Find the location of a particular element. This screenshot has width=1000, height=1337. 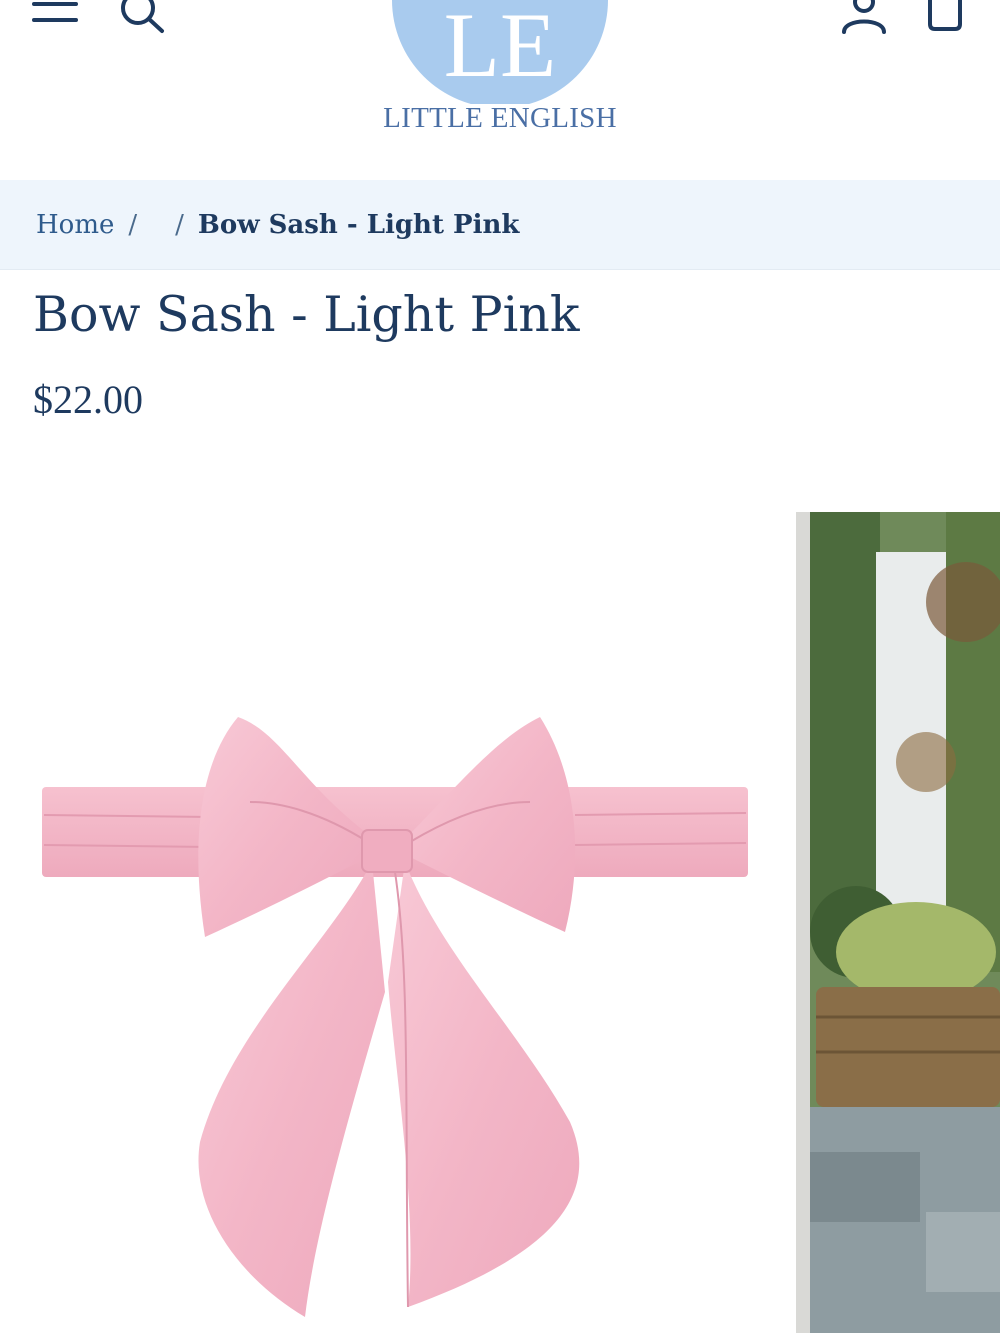

product-price: $22.00 is located at coordinates (88, 399).